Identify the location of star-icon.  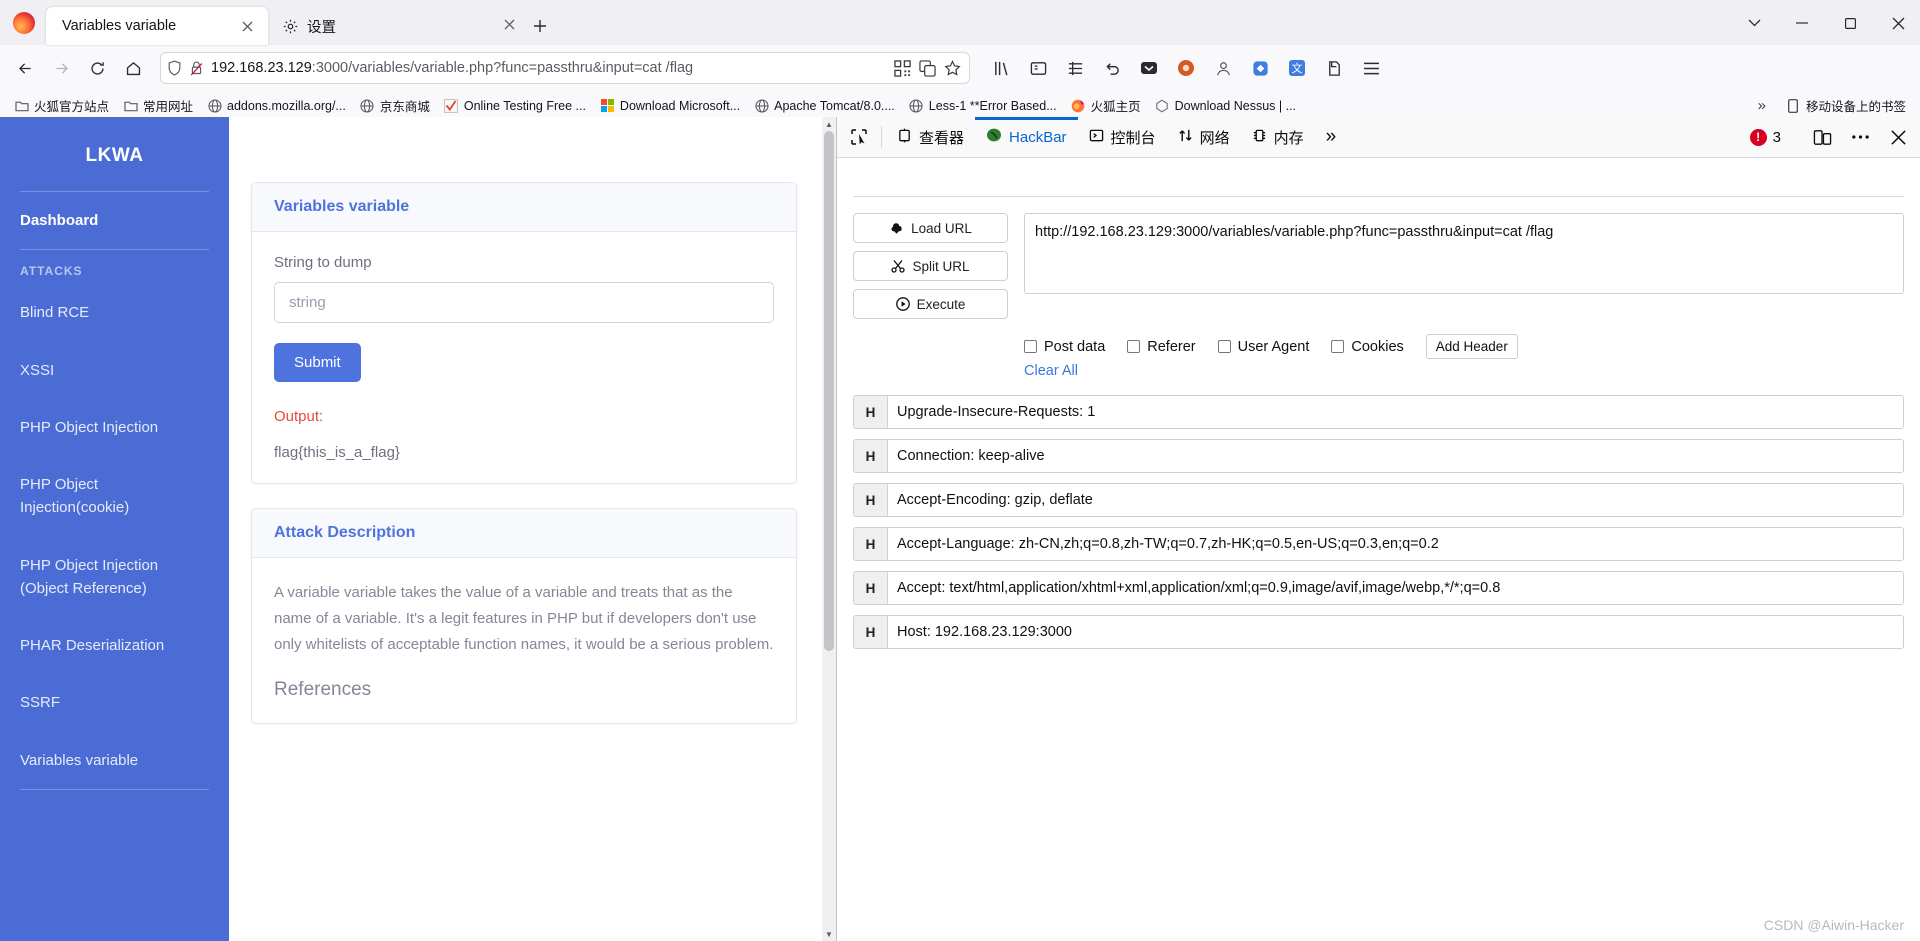
(952, 68).